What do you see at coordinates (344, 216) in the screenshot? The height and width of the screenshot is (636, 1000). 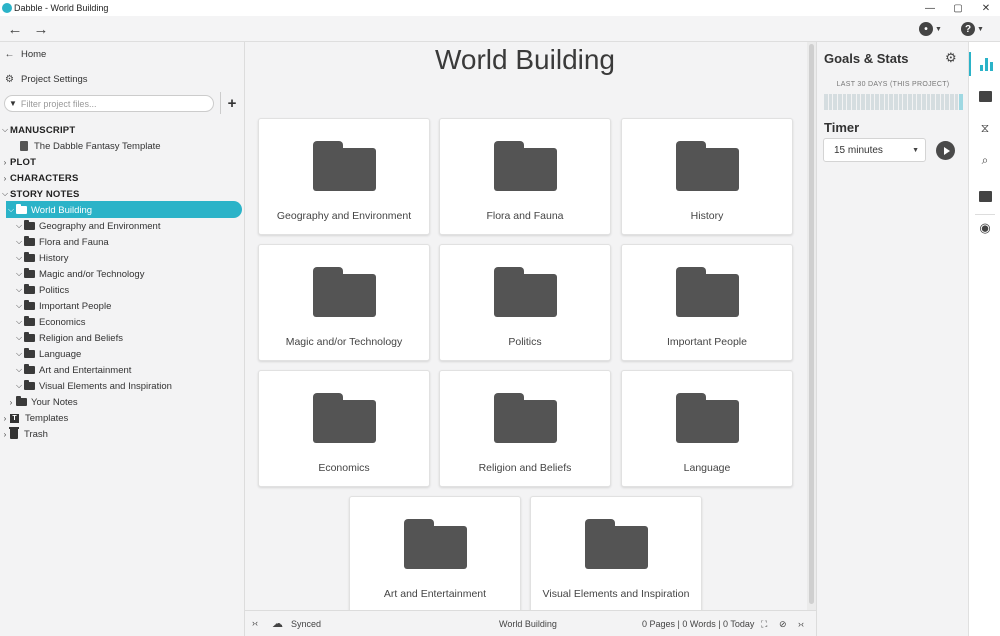 I see `card-label: Geography and Environment` at bounding box center [344, 216].